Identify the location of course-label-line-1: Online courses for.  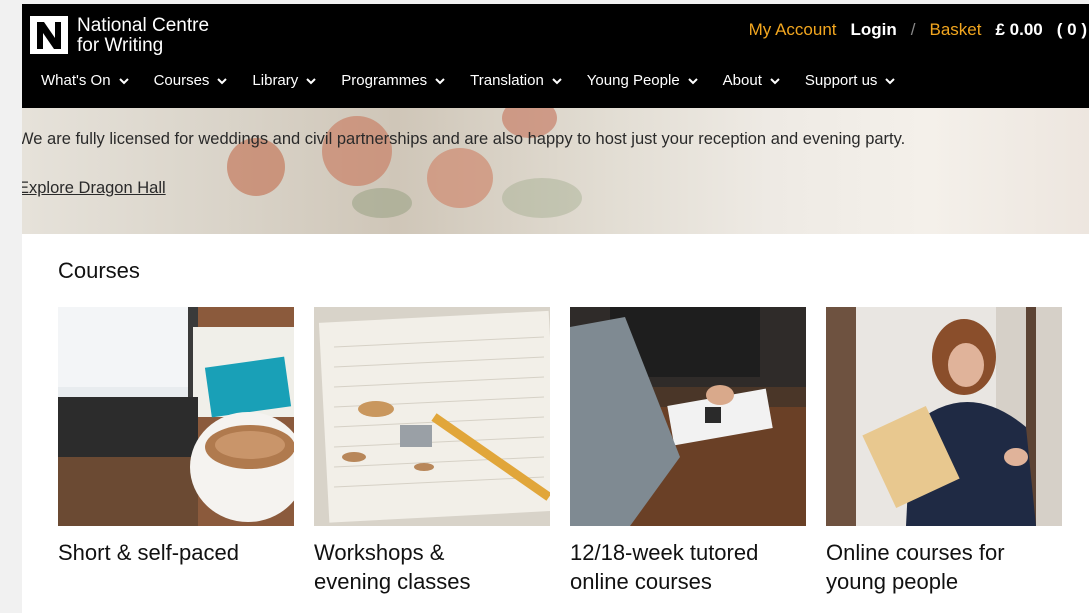
(915, 552).